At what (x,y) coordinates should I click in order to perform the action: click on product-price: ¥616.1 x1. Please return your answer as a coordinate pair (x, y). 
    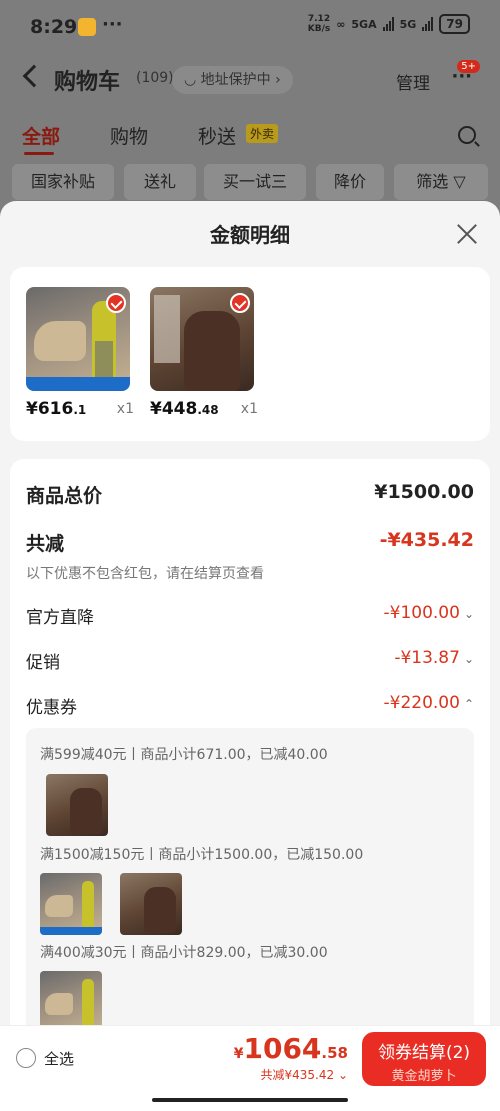
    Looking at the image, I should click on (80, 409).